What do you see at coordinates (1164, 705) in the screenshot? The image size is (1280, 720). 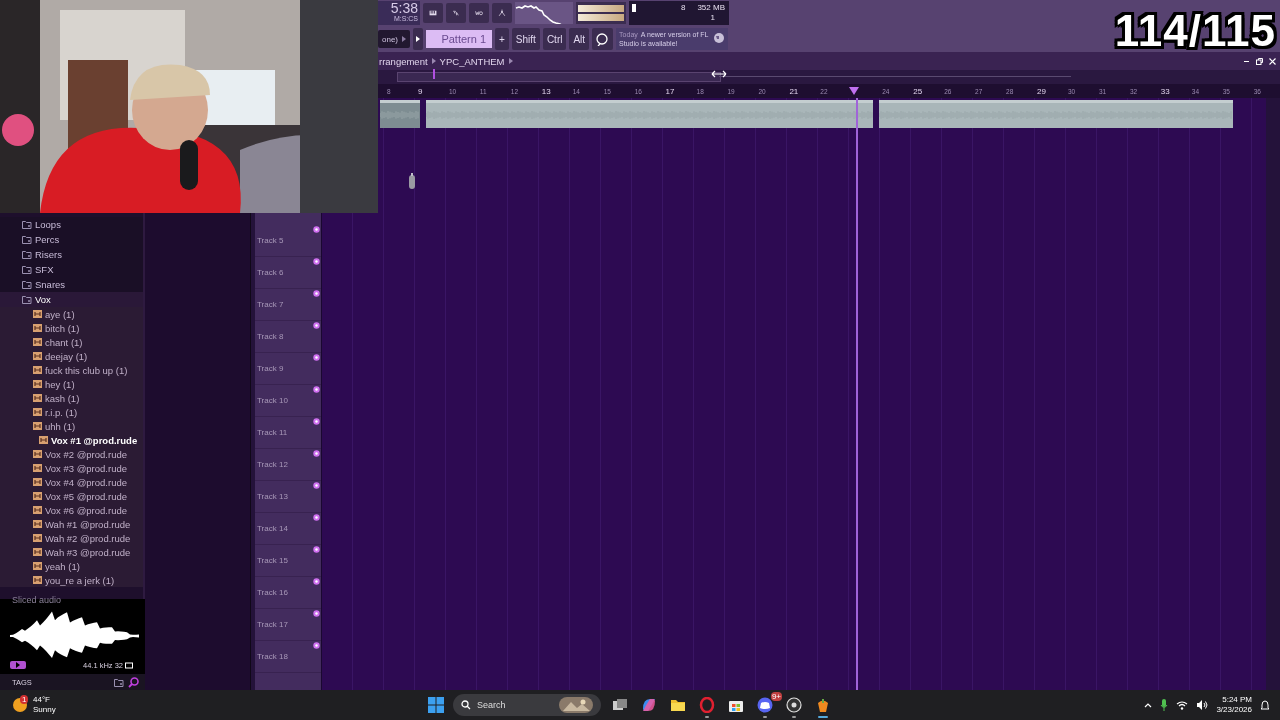 I see `microphone-icon` at bounding box center [1164, 705].